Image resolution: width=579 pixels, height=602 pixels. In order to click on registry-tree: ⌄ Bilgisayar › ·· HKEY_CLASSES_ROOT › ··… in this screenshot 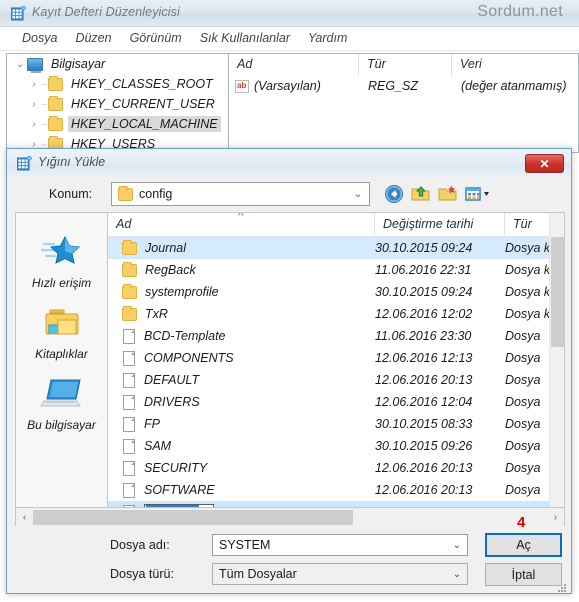, I will do `click(117, 103)`.